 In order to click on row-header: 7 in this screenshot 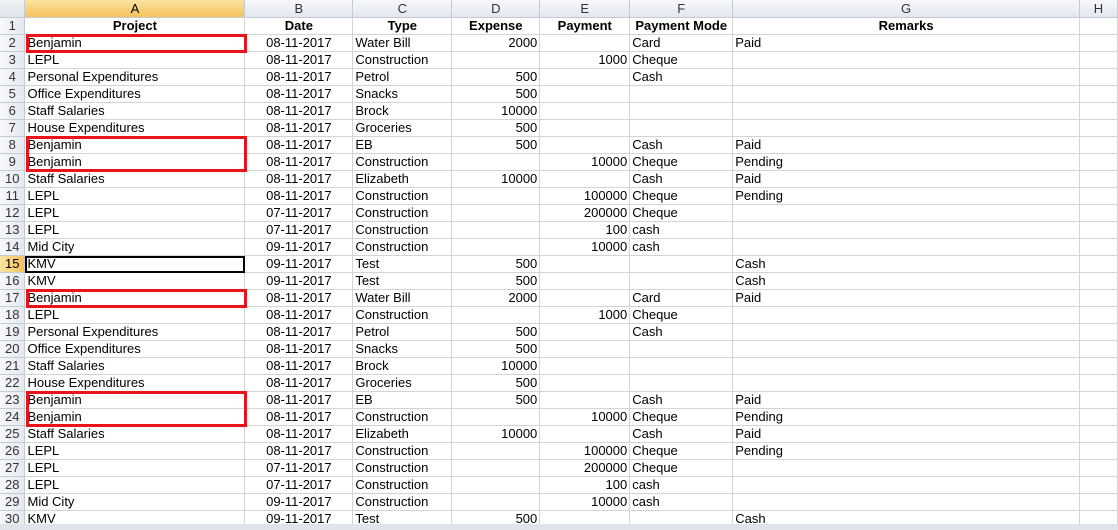, I will do `click(13, 128)`.